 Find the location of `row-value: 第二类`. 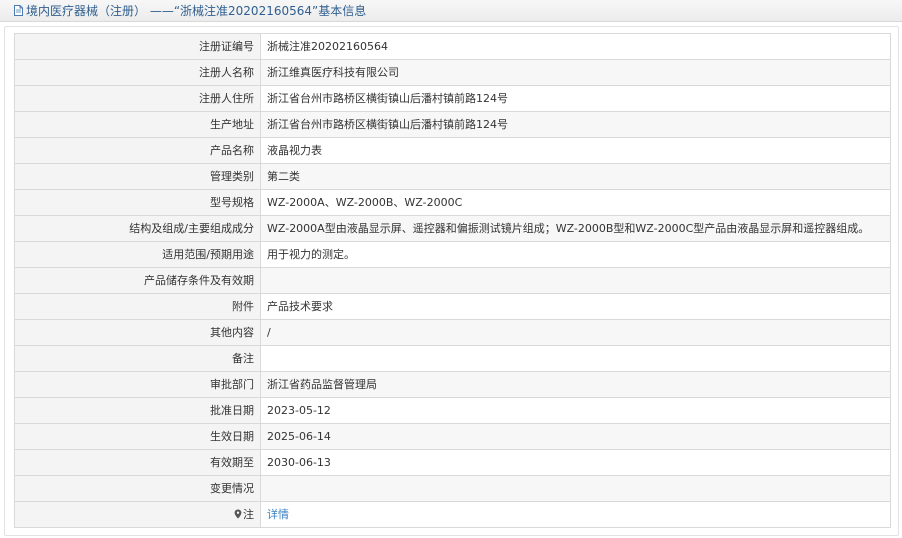

row-value: 第二类 is located at coordinates (575, 176).